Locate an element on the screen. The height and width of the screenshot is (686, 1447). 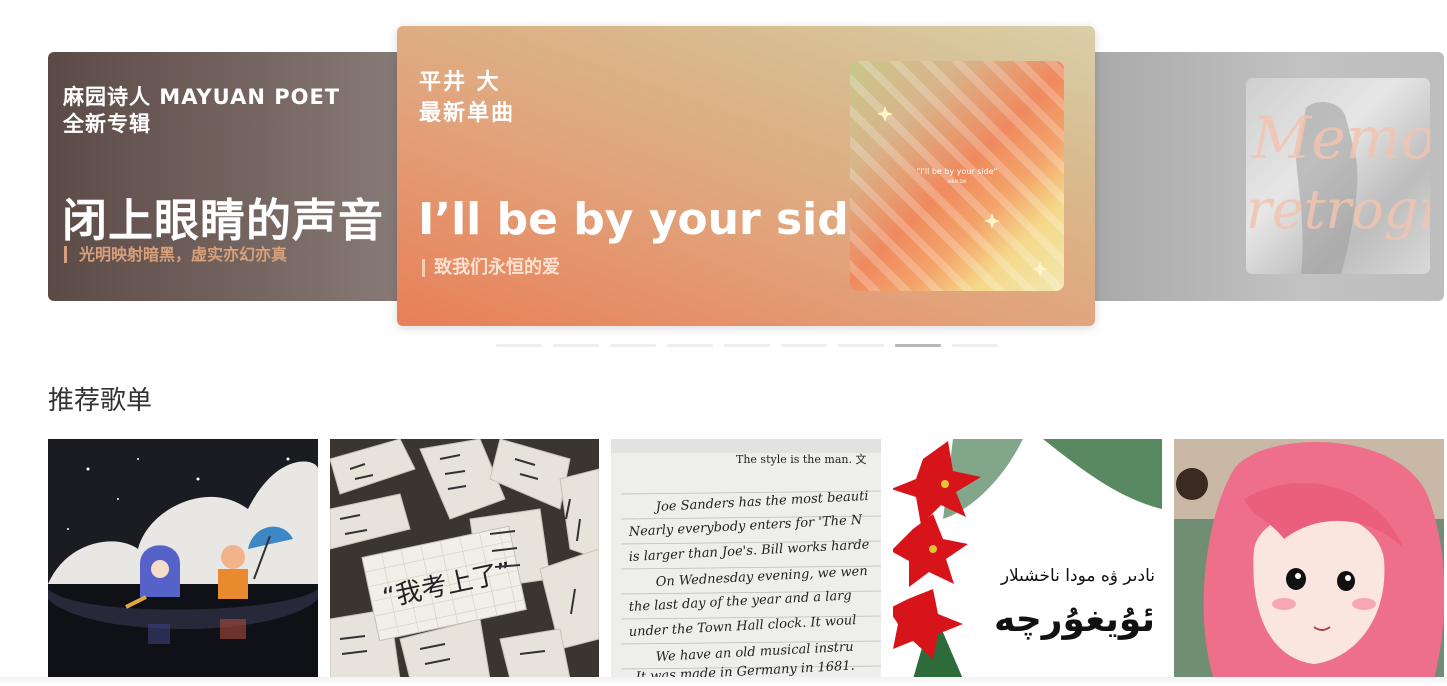
svg-text: نادىر ۋە مودا ناخشىلار is located at coordinates (1077, 576).